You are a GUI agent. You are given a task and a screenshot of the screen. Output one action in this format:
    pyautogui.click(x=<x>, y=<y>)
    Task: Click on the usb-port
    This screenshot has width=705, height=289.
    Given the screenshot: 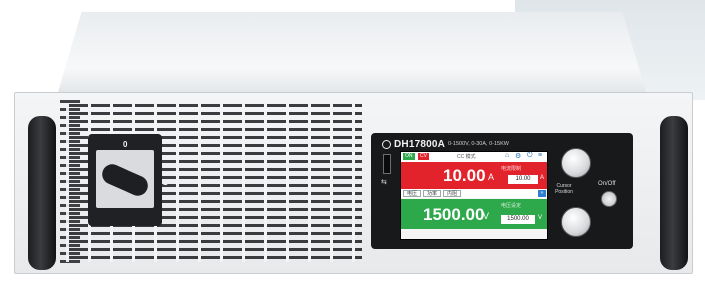 What is the action you would take?
    pyautogui.click(x=387, y=164)
    